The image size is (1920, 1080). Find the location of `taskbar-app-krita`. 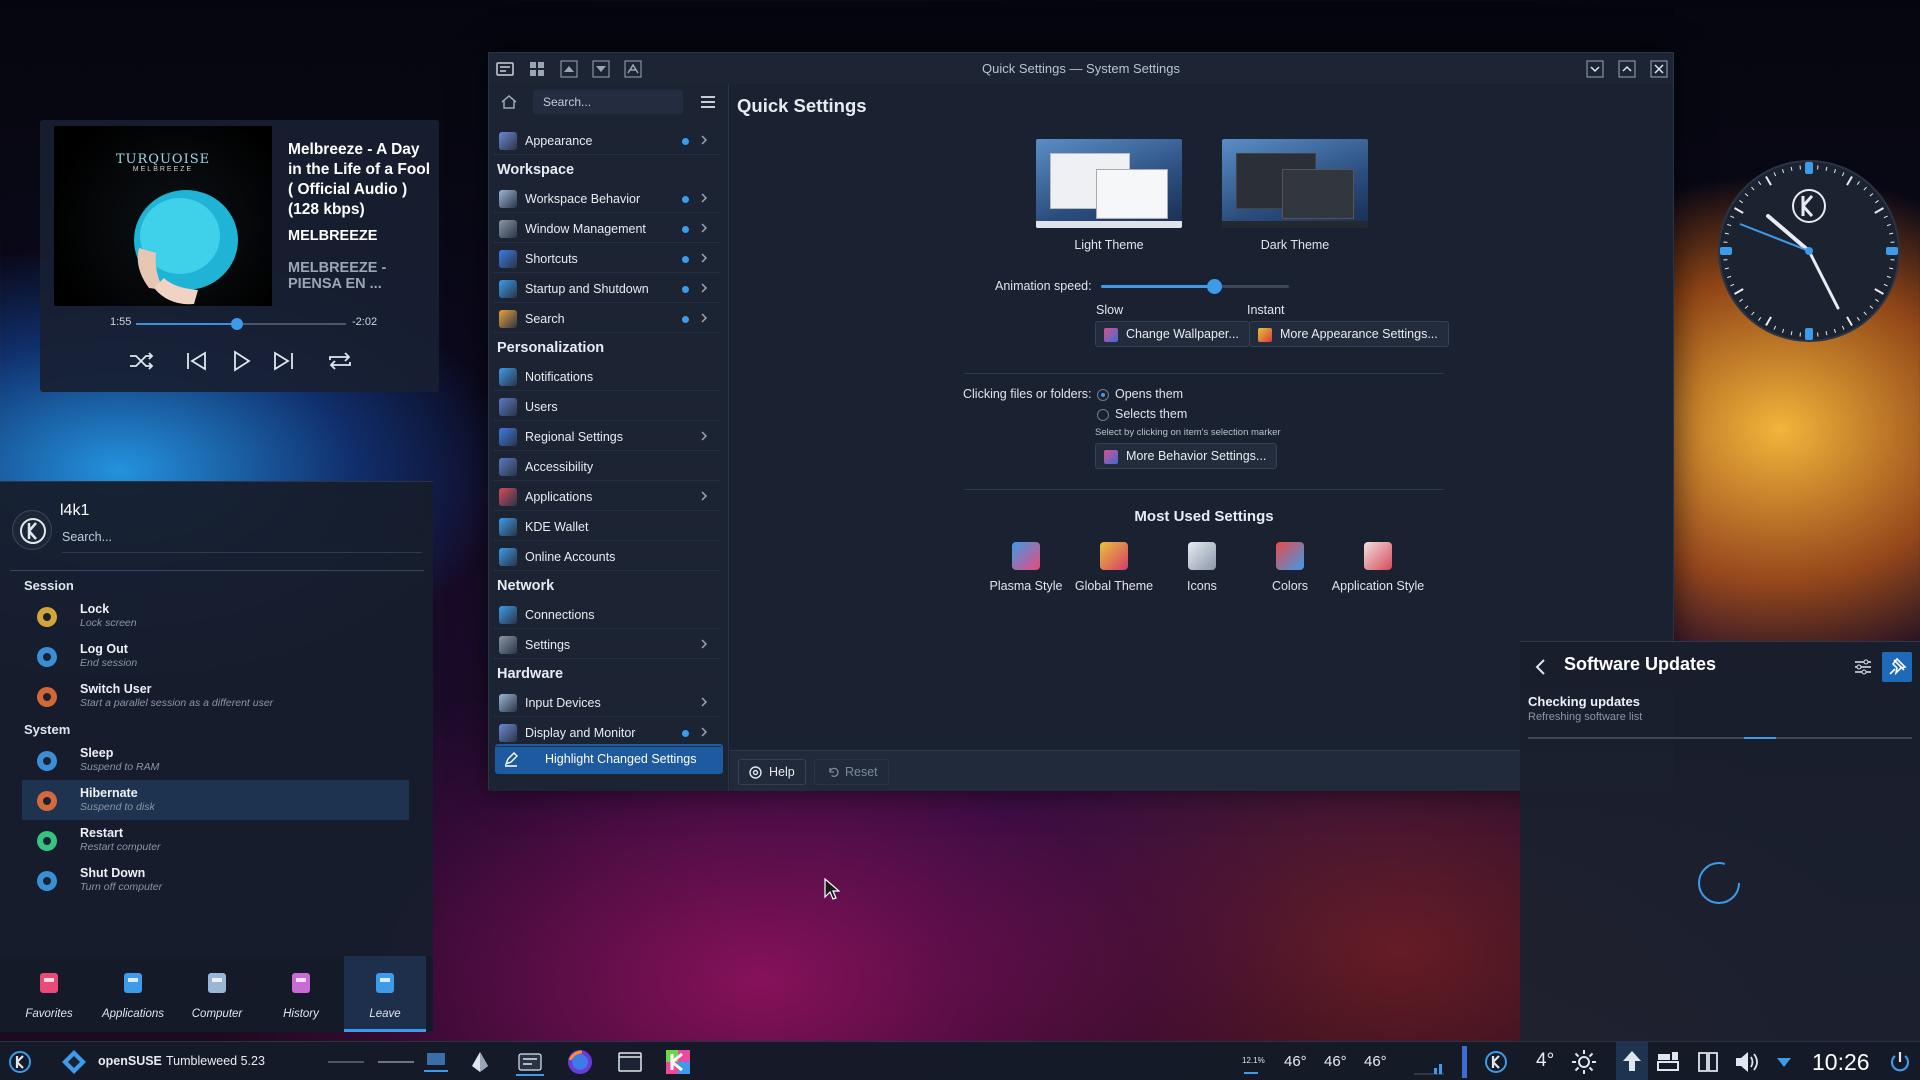

taskbar-app-krita is located at coordinates (678, 1062).